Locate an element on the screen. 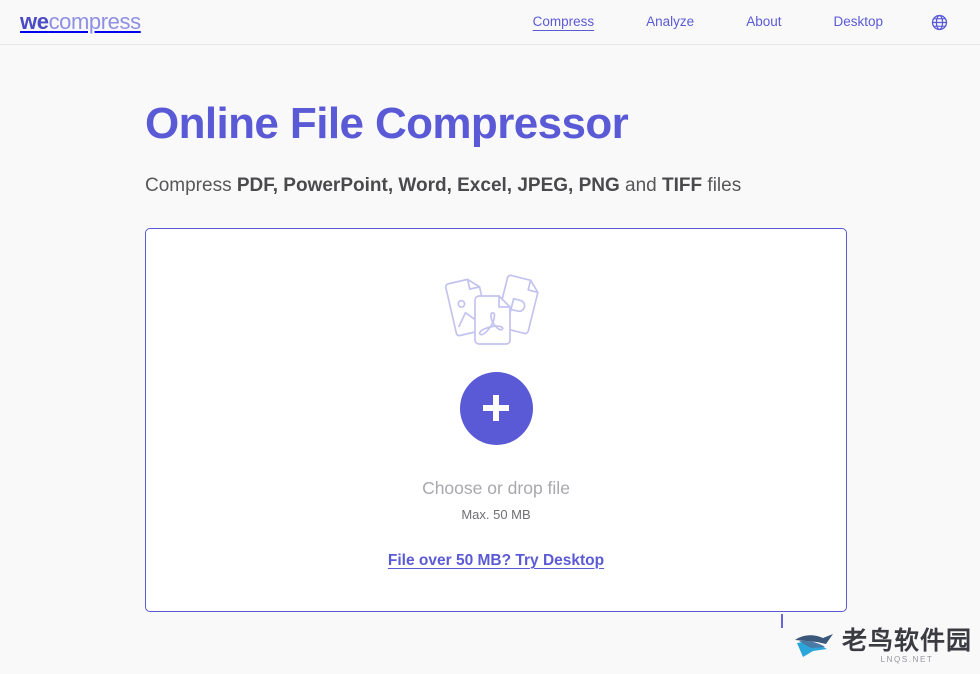 Image resolution: width=980 pixels, height=674 pixels. main-navigation: Compress Analyze About Desktop is located at coordinates (731, 22).